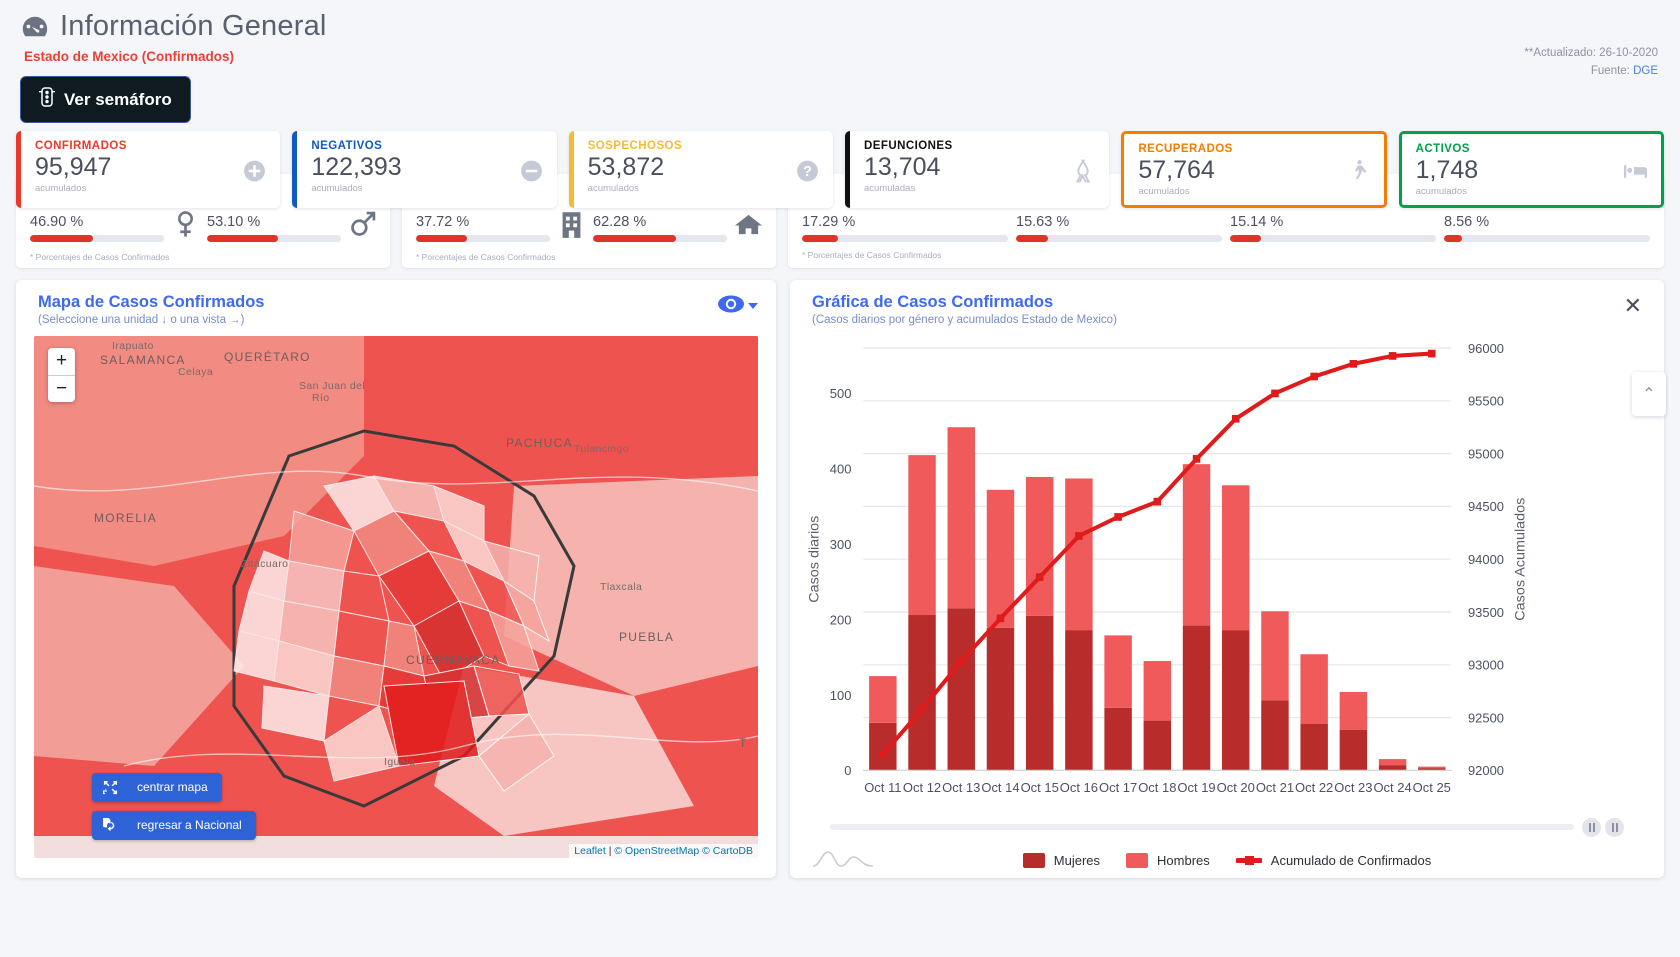 Image resolution: width=1680 pixels, height=957 pixels. I want to click on percent-item-0: 46.90 %, so click(97, 228).